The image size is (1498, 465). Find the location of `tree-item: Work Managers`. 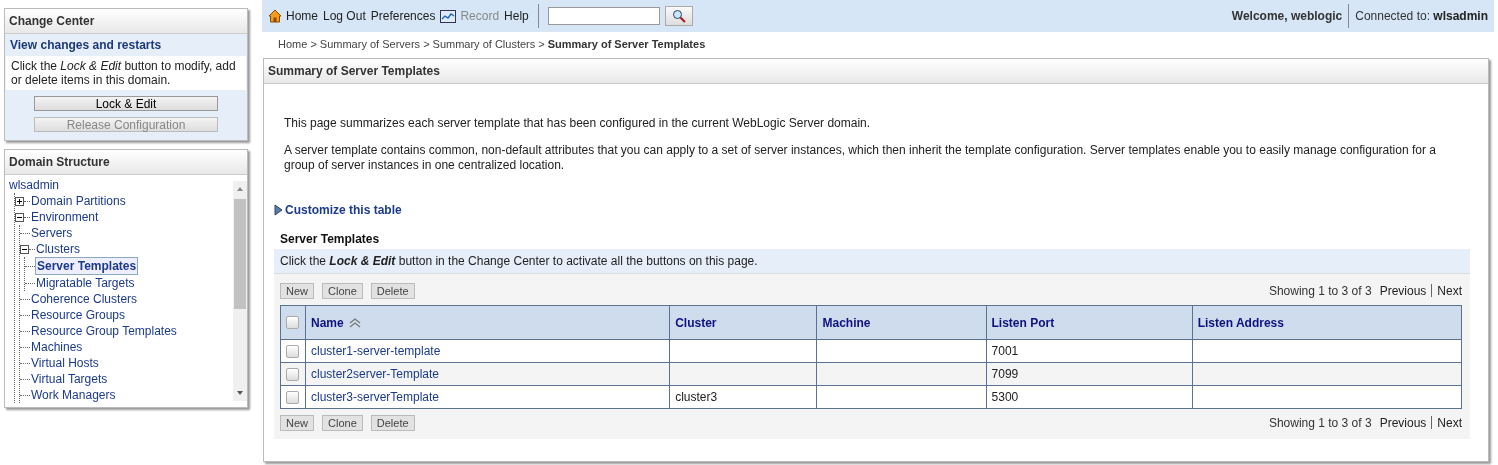

tree-item: Work Managers is located at coordinates (73, 395).